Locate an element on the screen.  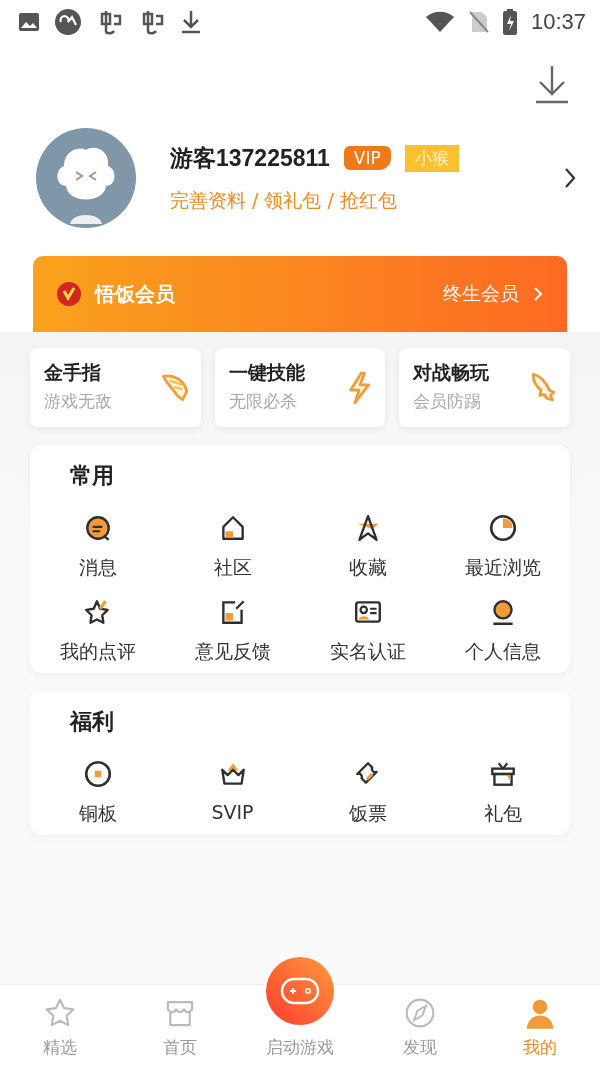
menu-item: 实名认证 is located at coordinates (367, 652).